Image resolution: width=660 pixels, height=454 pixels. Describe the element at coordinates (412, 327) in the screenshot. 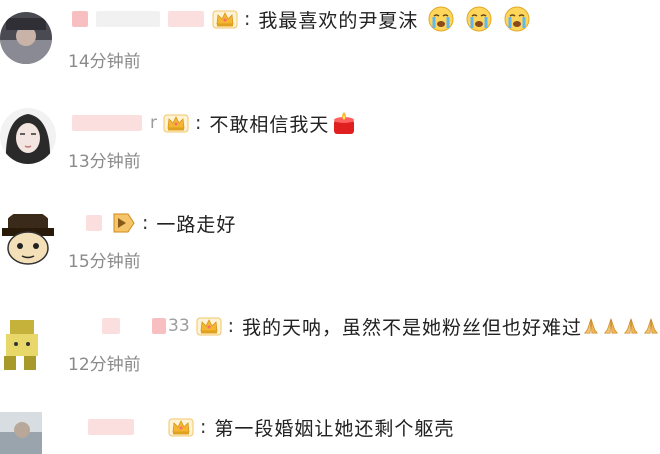

I see `comment-text: 我的天呐，虽然不是她粉丝但也好难过` at that location.